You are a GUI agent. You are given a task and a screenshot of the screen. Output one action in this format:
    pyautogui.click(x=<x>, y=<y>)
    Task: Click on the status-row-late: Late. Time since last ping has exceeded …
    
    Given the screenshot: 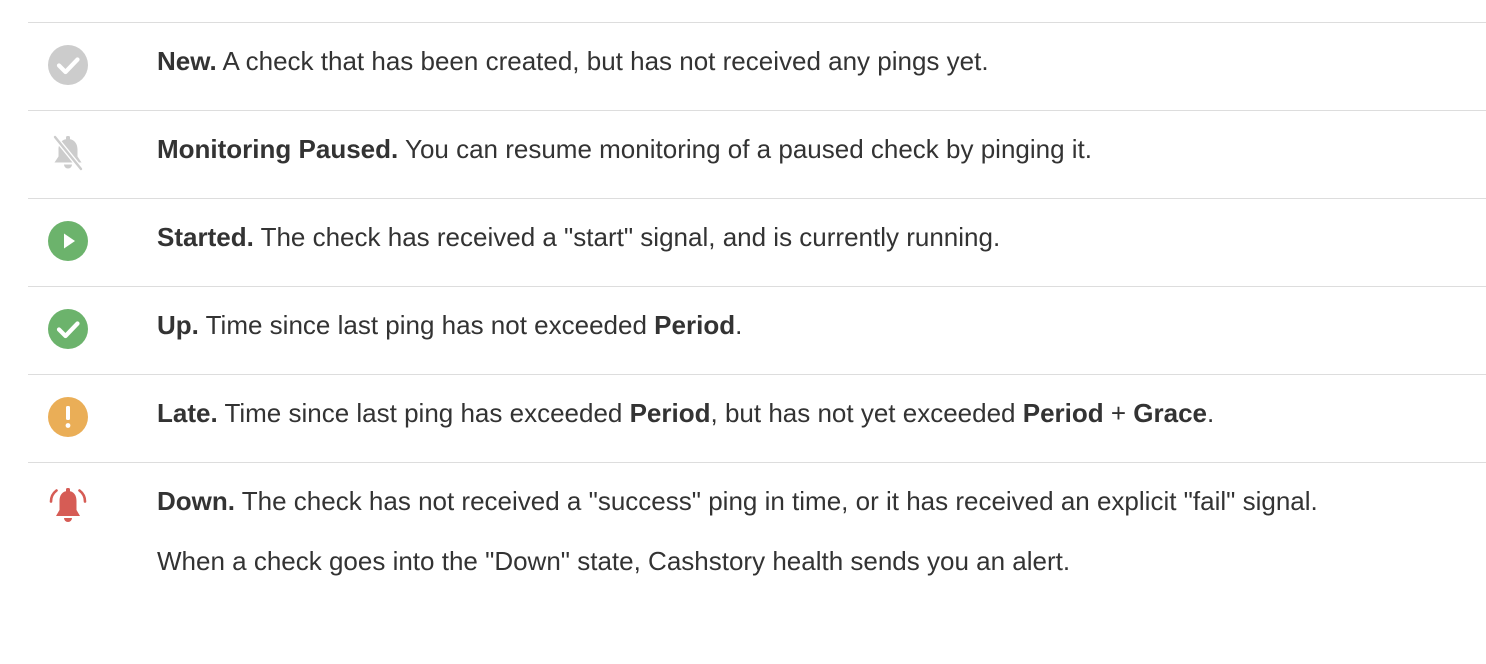 What is the action you would take?
    pyautogui.click(x=757, y=419)
    